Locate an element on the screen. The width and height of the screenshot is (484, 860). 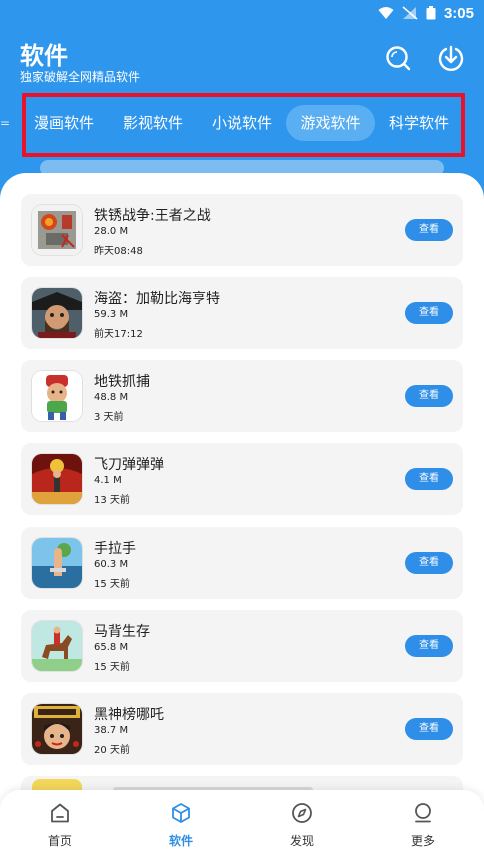
app-size: 28.0 M is located at coordinates (111, 231).